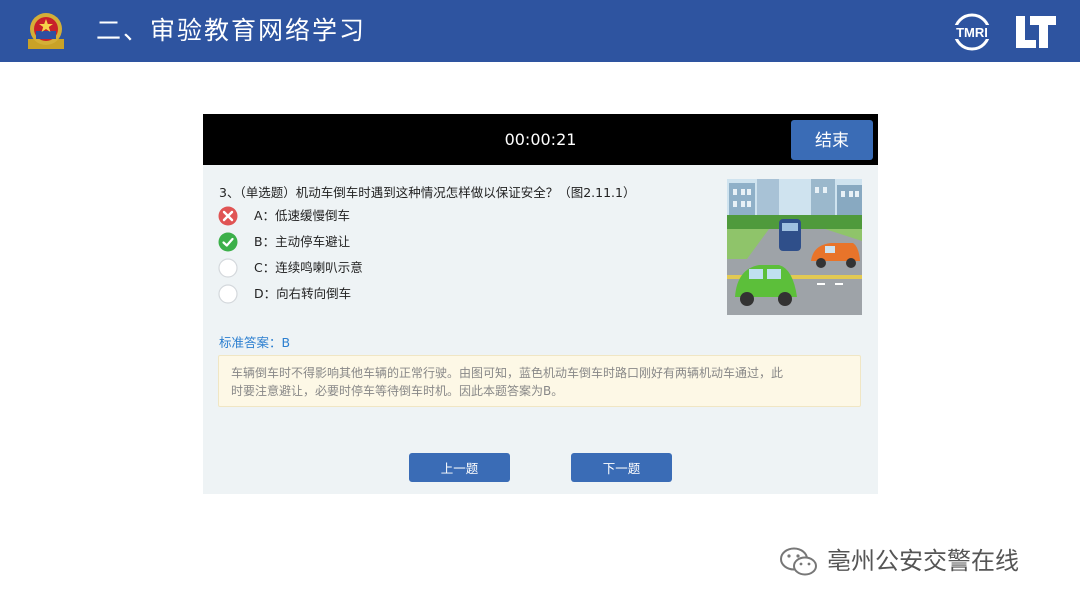 This screenshot has height=608, width=1080. Describe the element at coordinates (458, 294) in the screenshot. I see `option-d: D：向右转向倒车` at that location.